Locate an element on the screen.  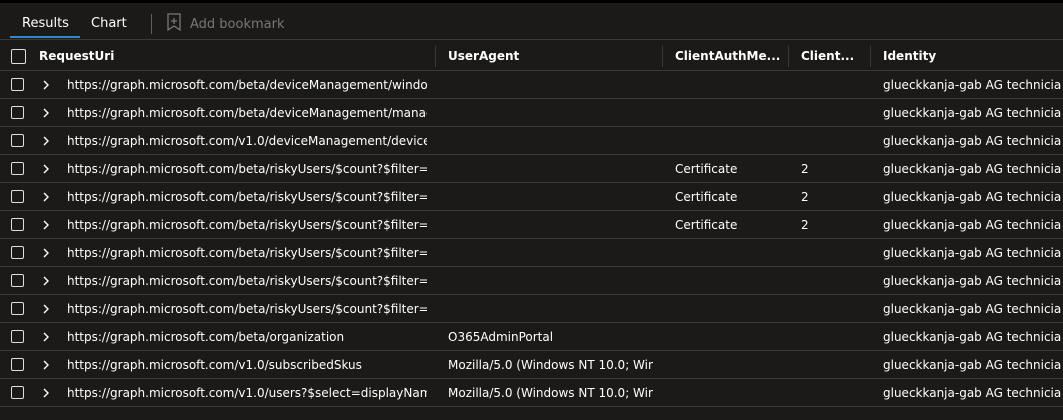
column-header-identity: Identity is located at coordinates (972, 56).